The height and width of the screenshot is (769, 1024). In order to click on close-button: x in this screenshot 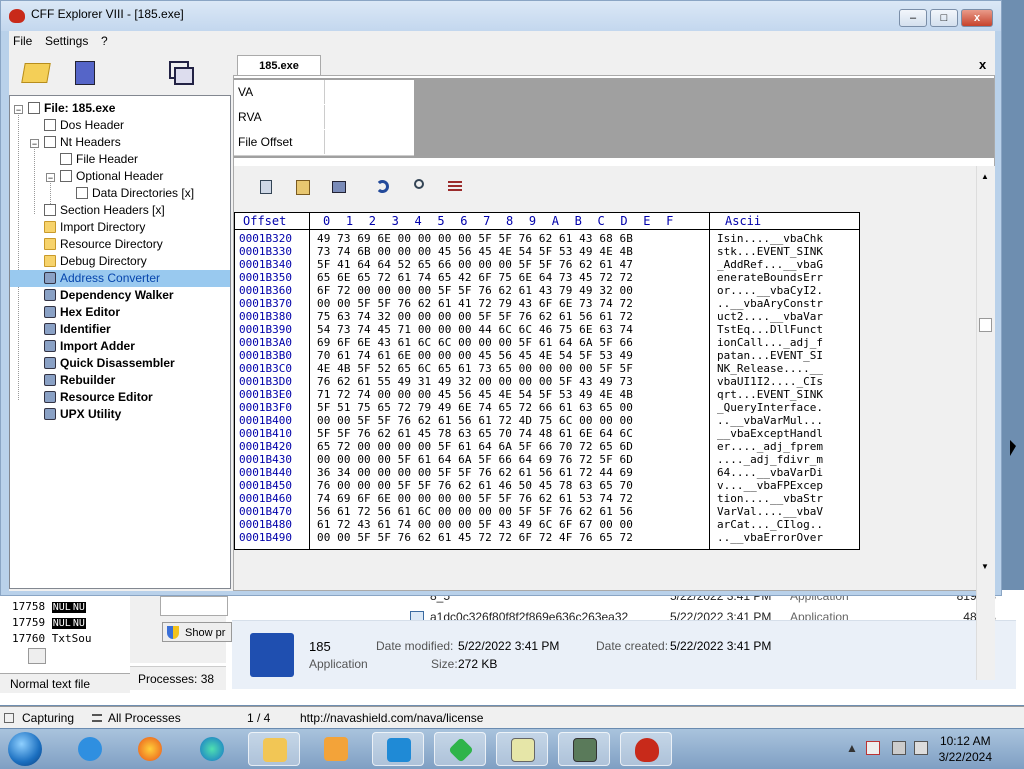, I will do `click(977, 18)`.